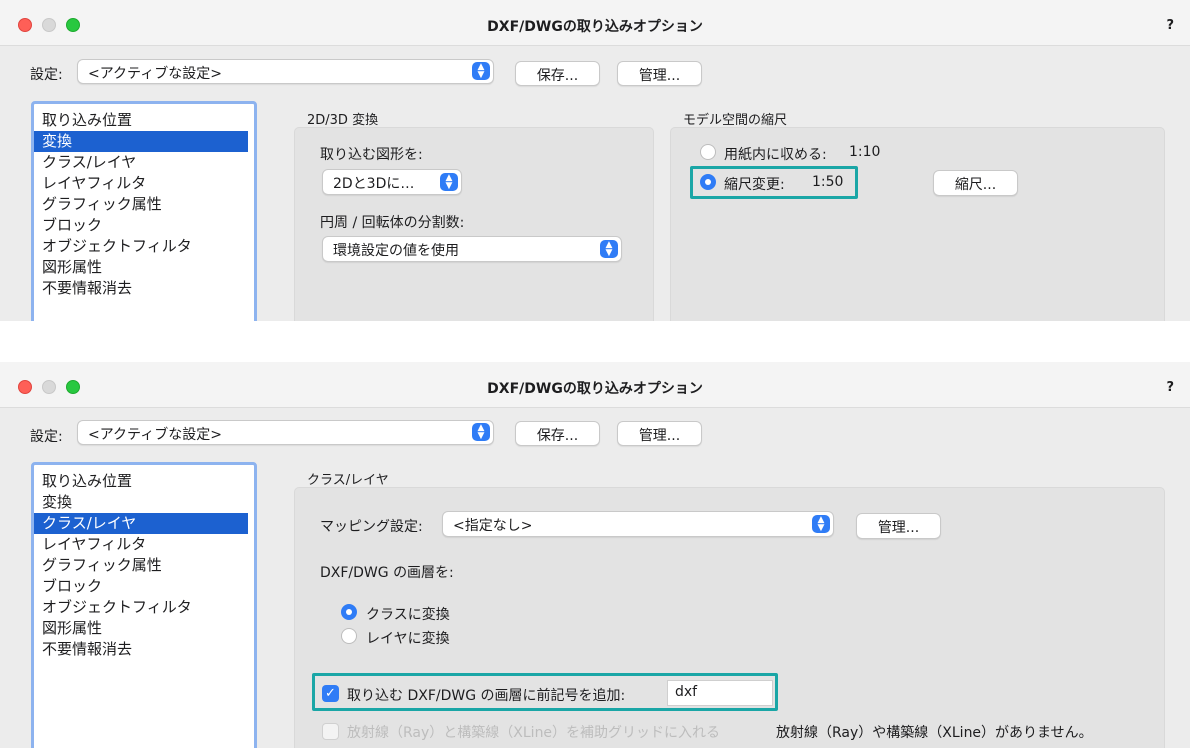  I want to click on scale-change-label: 縮尺変更:, so click(754, 185).